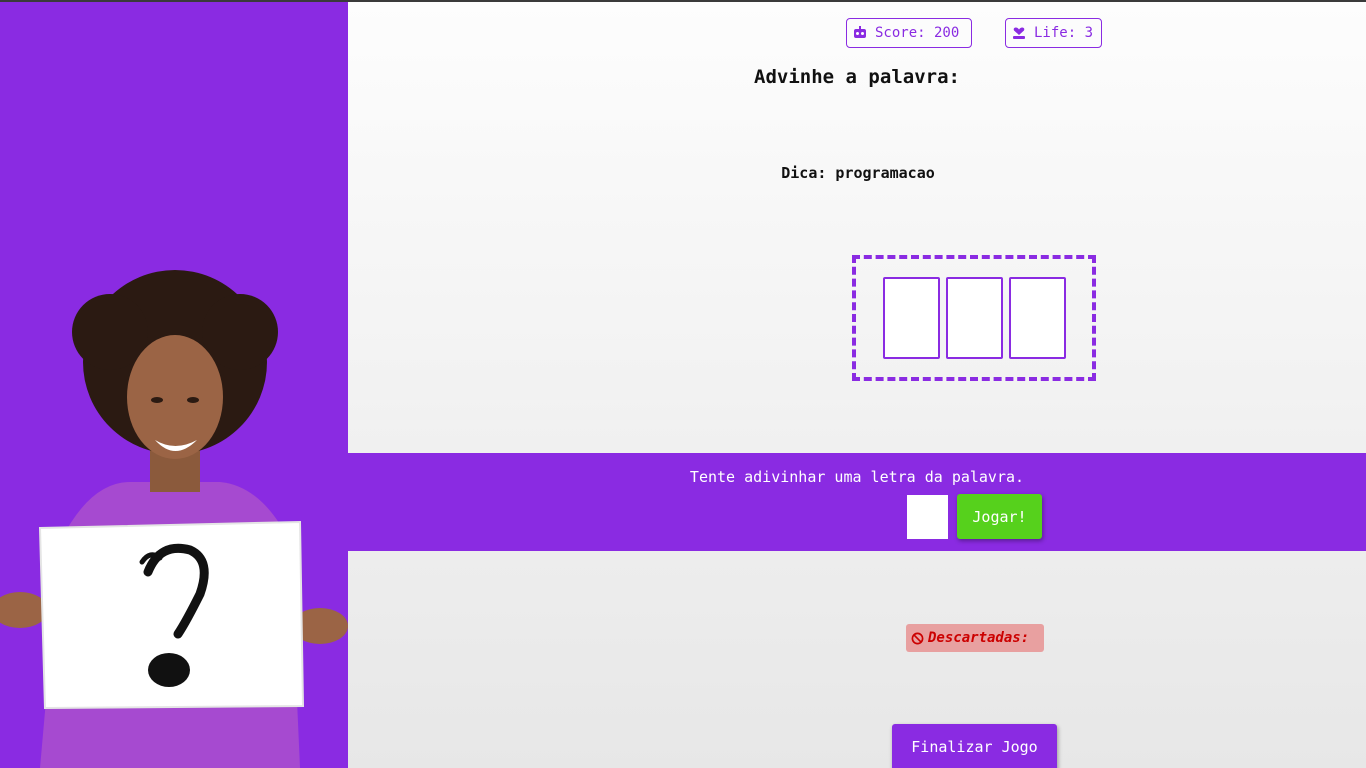 The image size is (1366, 768). I want to click on word-slots-container, so click(974, 318).